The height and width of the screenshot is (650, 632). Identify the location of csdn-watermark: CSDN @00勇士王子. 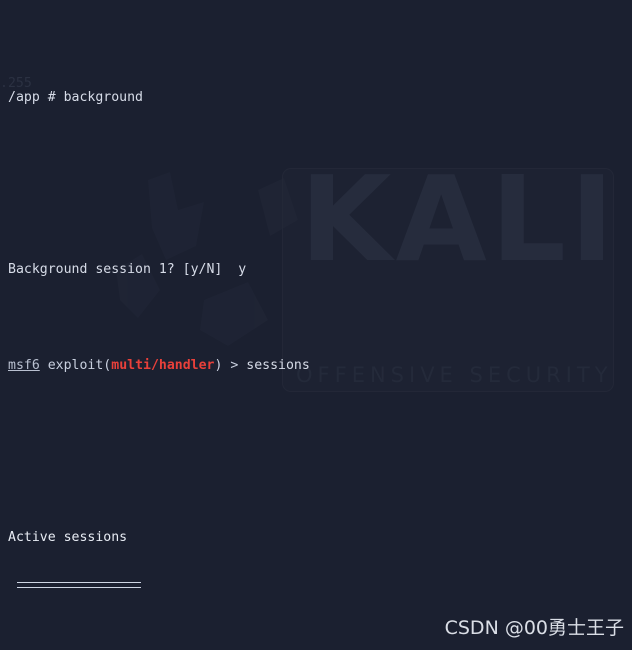
(534, 627).